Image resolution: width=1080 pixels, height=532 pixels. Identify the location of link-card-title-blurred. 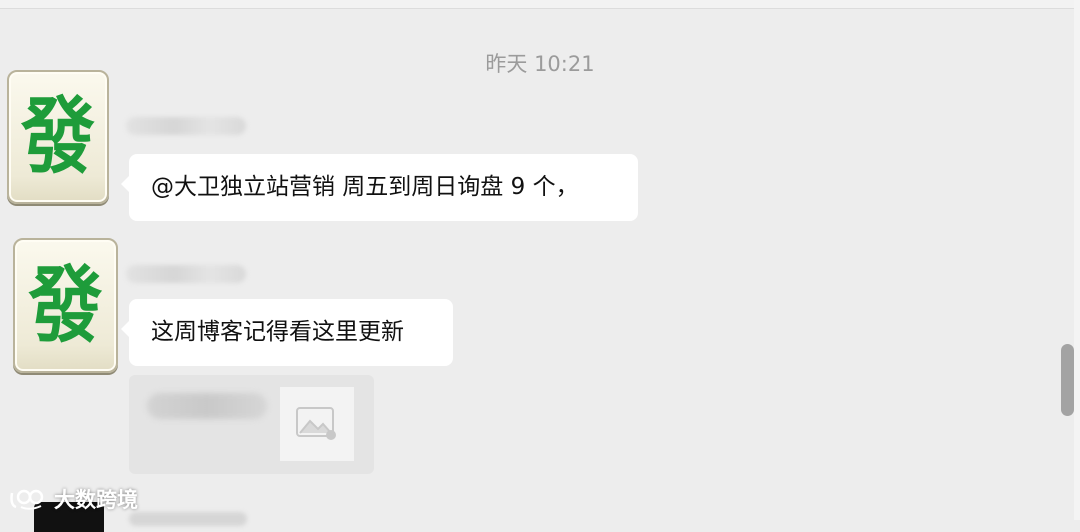
(207, 406).